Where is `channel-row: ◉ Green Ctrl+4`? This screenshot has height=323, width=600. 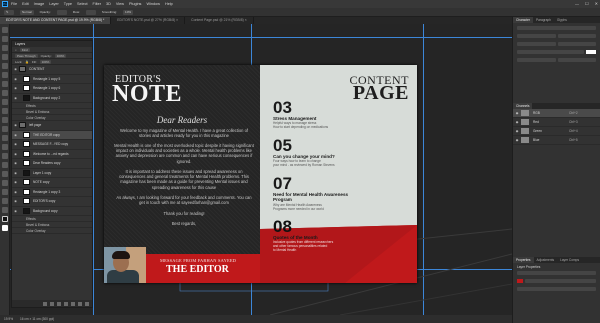
channel-row: ◉ Green Ctrl+4 is located at coordinates (556, 131).